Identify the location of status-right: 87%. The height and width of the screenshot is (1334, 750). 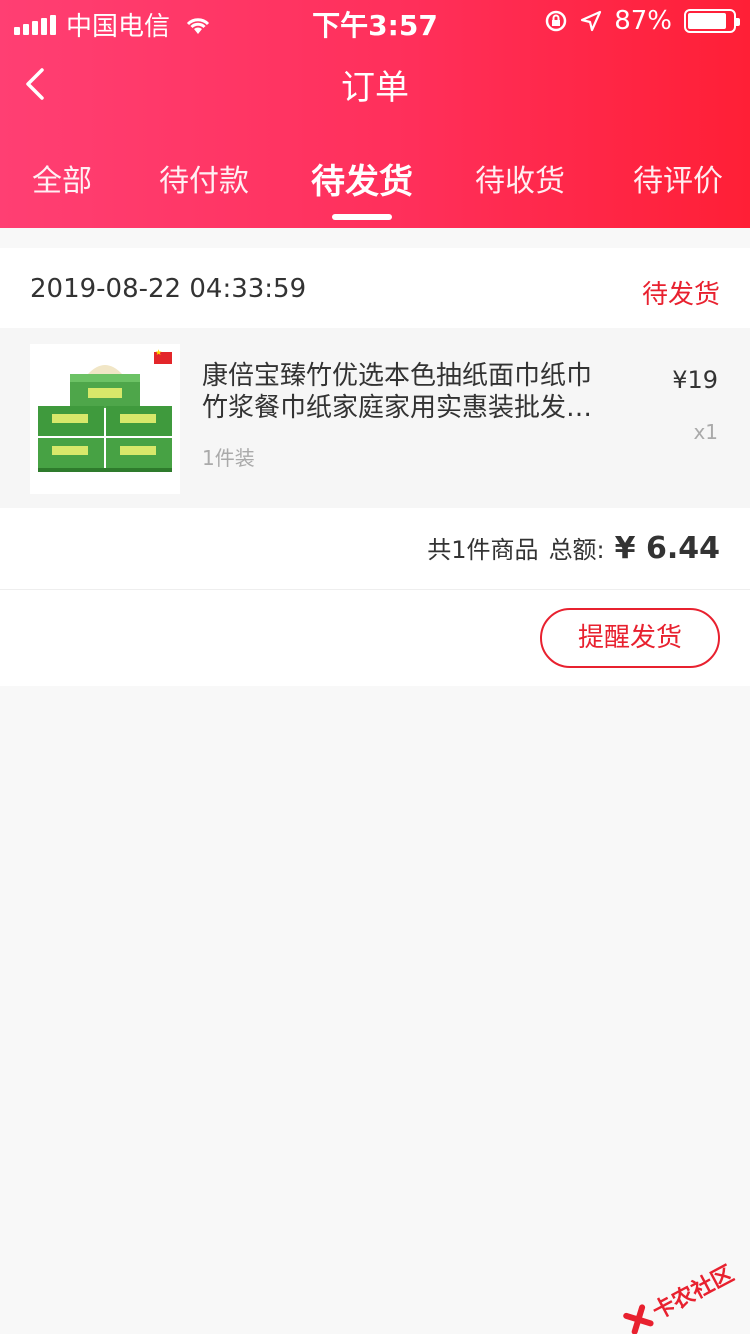
(642, 21).